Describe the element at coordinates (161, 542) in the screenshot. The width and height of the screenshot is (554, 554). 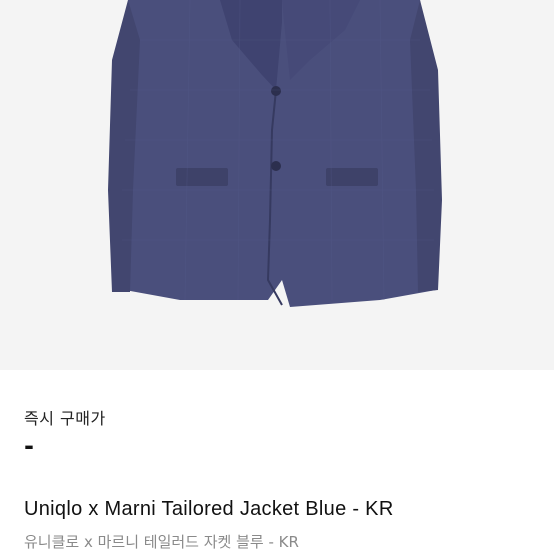
I see `product-subtitle: 유니클로 x 마르니 테일러드 자켓 블루 - KR` at that location.